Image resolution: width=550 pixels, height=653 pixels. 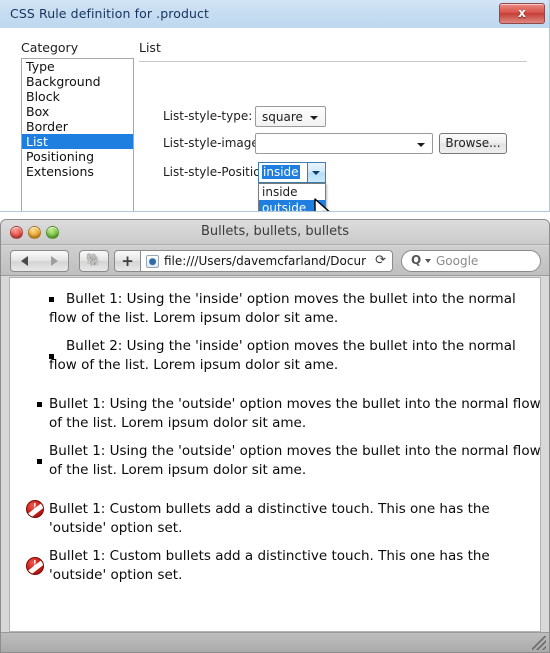 I want to click on list-style-position-combobox: inside, so click(x=292, y=172).